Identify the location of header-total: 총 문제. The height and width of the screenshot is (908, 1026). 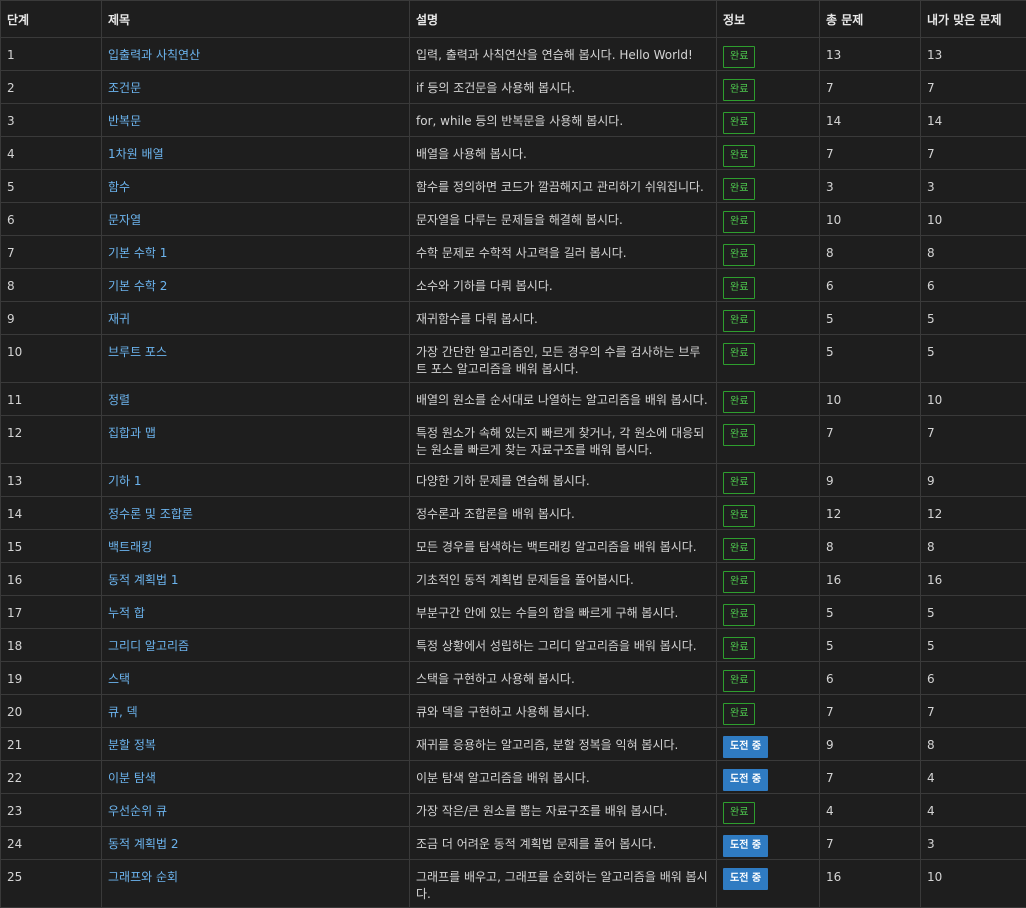
(870, 19).